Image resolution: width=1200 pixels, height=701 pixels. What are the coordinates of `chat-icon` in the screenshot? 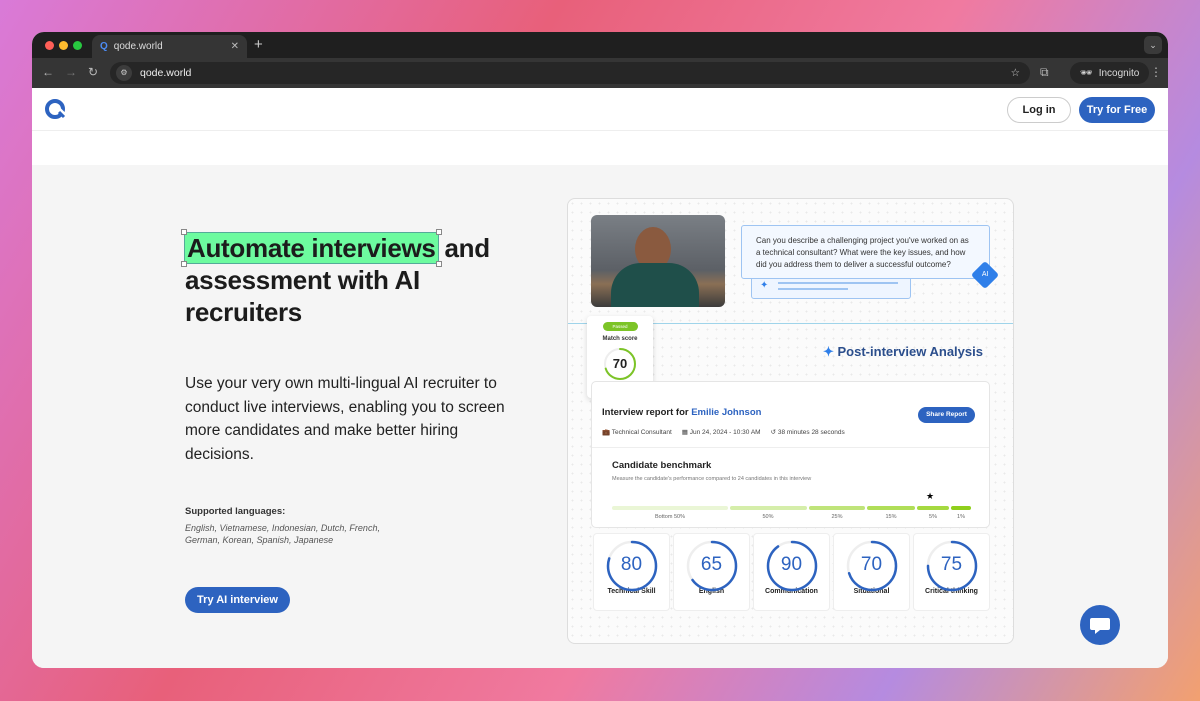 It's located at (1100, 626).